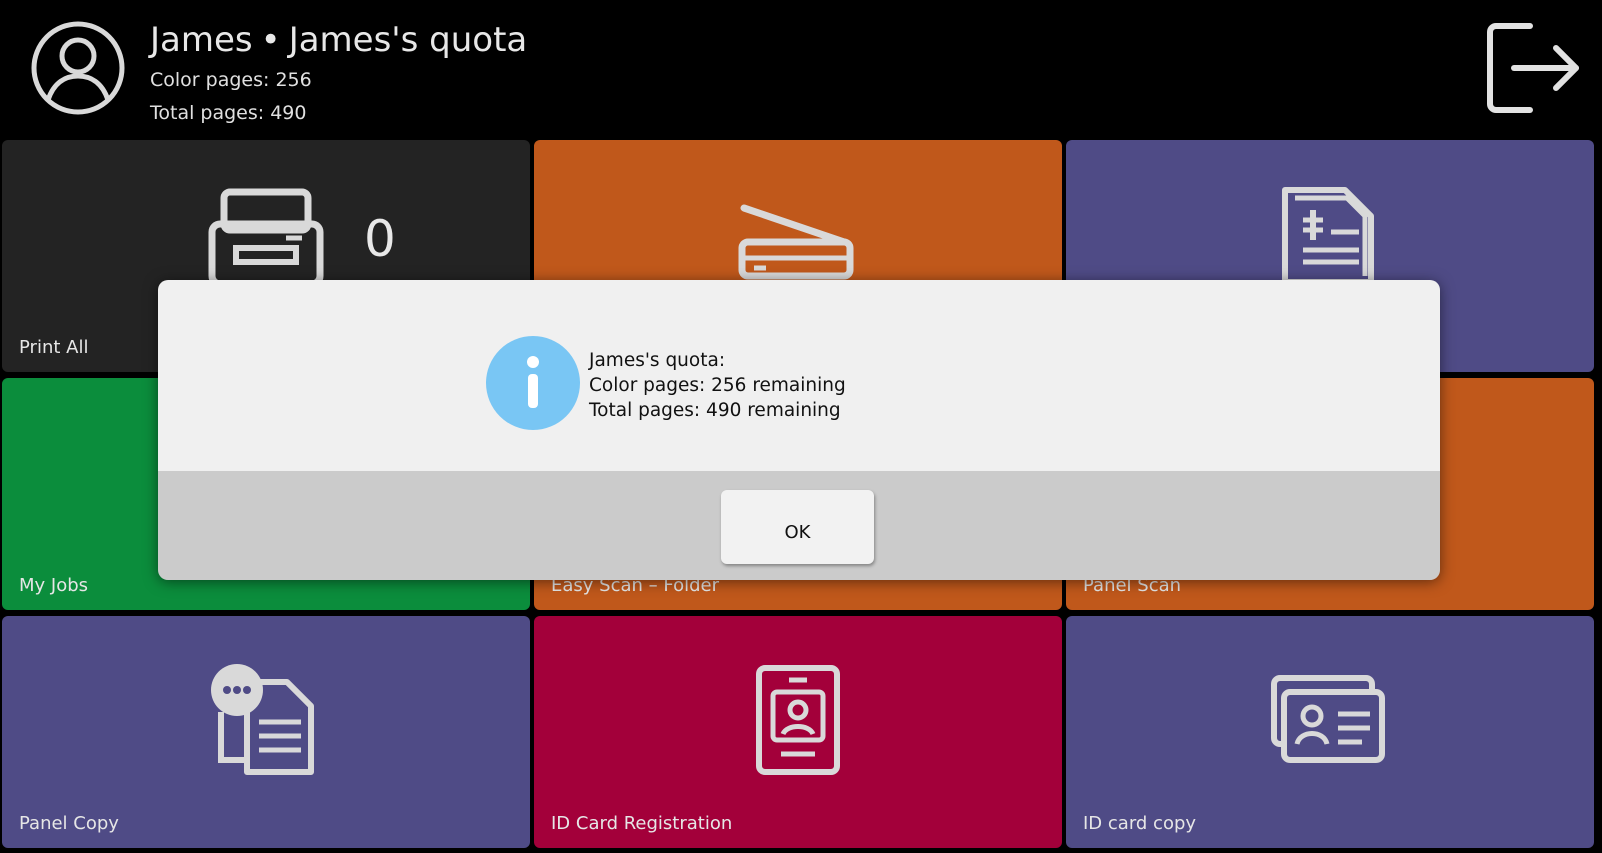 The width and height of the screenshot is (1602, 853). What do you see at coordinates (798, 720) in the screenshot?
I see `id-badge-icon` at bounding box center [798, 720].